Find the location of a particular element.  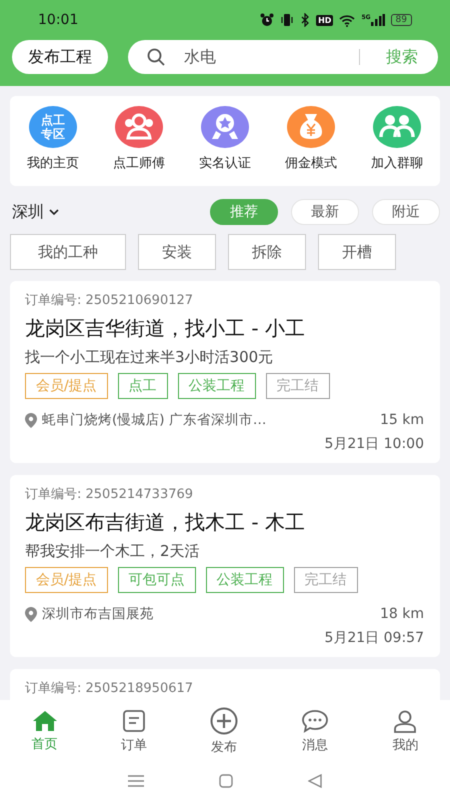

order-title: 龙岗区布吉街道，找木工 - 木工 is located at coordinates (165, 522).